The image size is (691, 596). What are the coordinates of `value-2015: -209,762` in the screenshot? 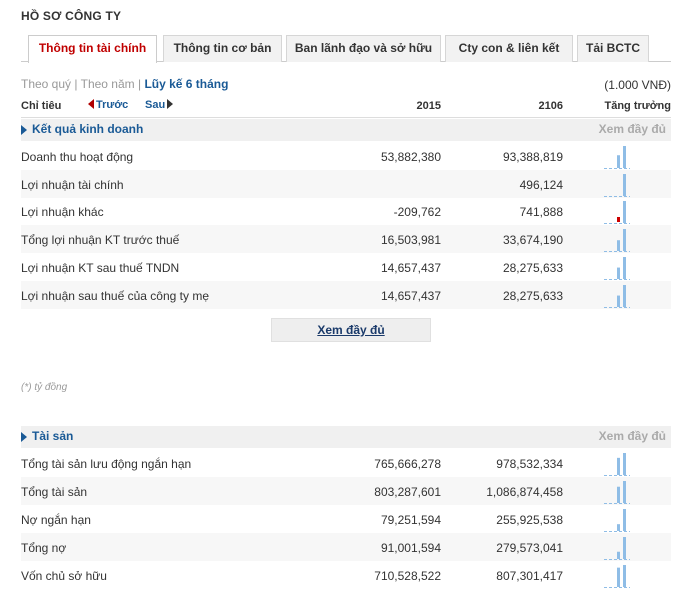 It's located at (417, 212).